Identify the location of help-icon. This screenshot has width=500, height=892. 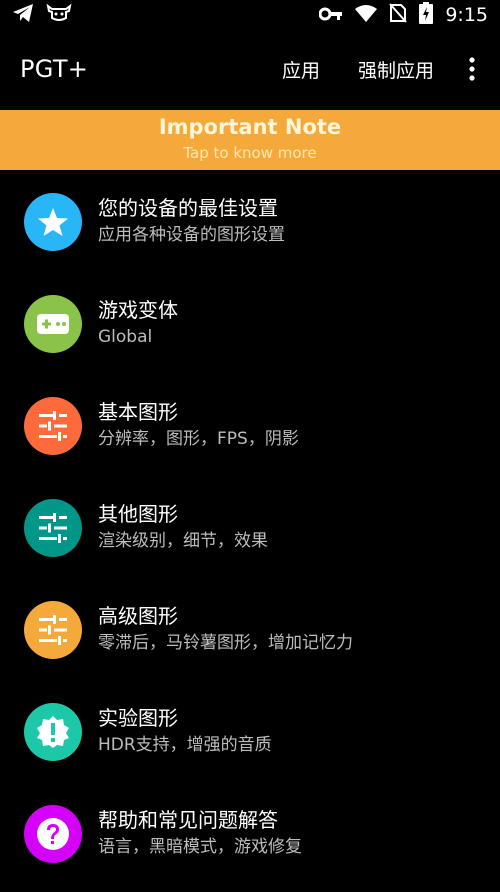
(53, 834).